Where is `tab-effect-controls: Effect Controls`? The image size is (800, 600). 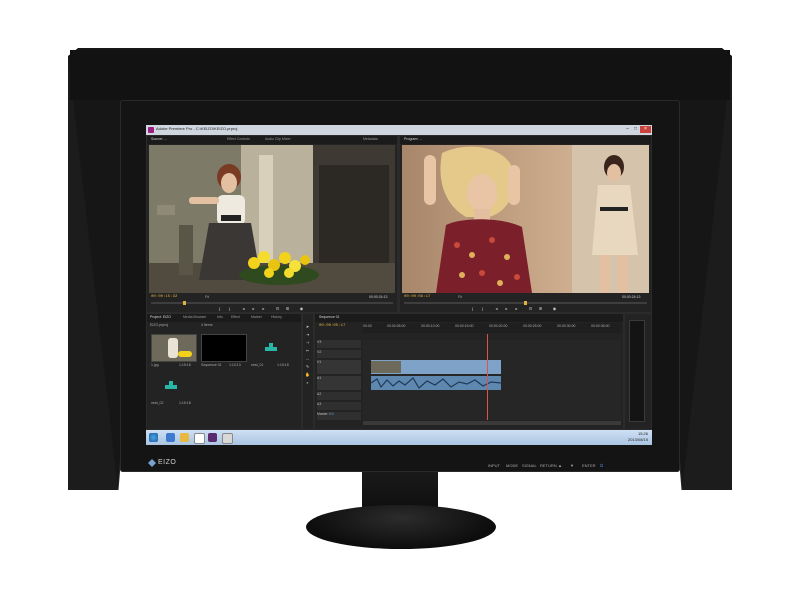
tab-effect-controls: Effect Controls is located at coordinates (238, 139).